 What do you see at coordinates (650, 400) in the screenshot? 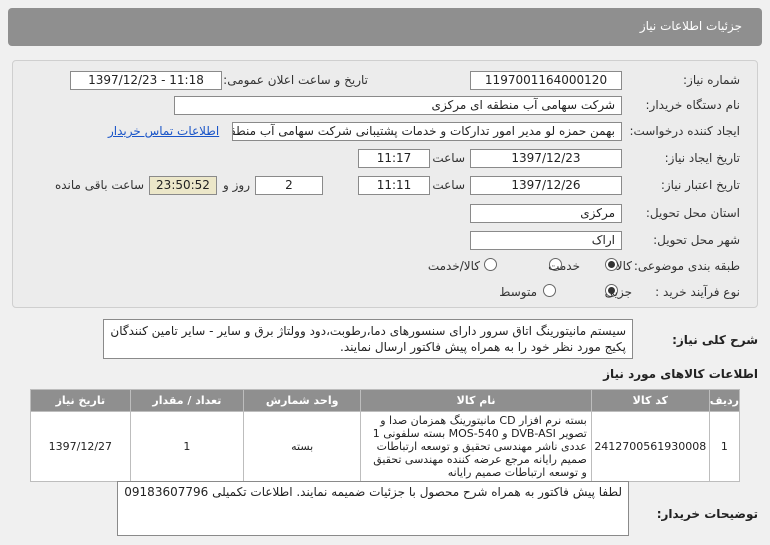
I see `col-code: کد کالا` at bounding box center [650, 400].